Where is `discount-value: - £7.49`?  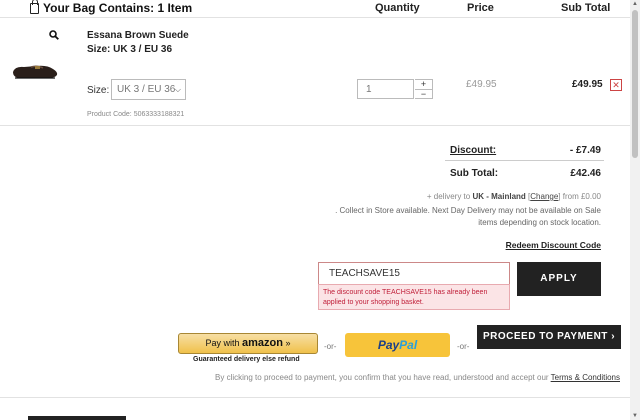
discount-value: - £7.49 is located at coordinates (585, 150).